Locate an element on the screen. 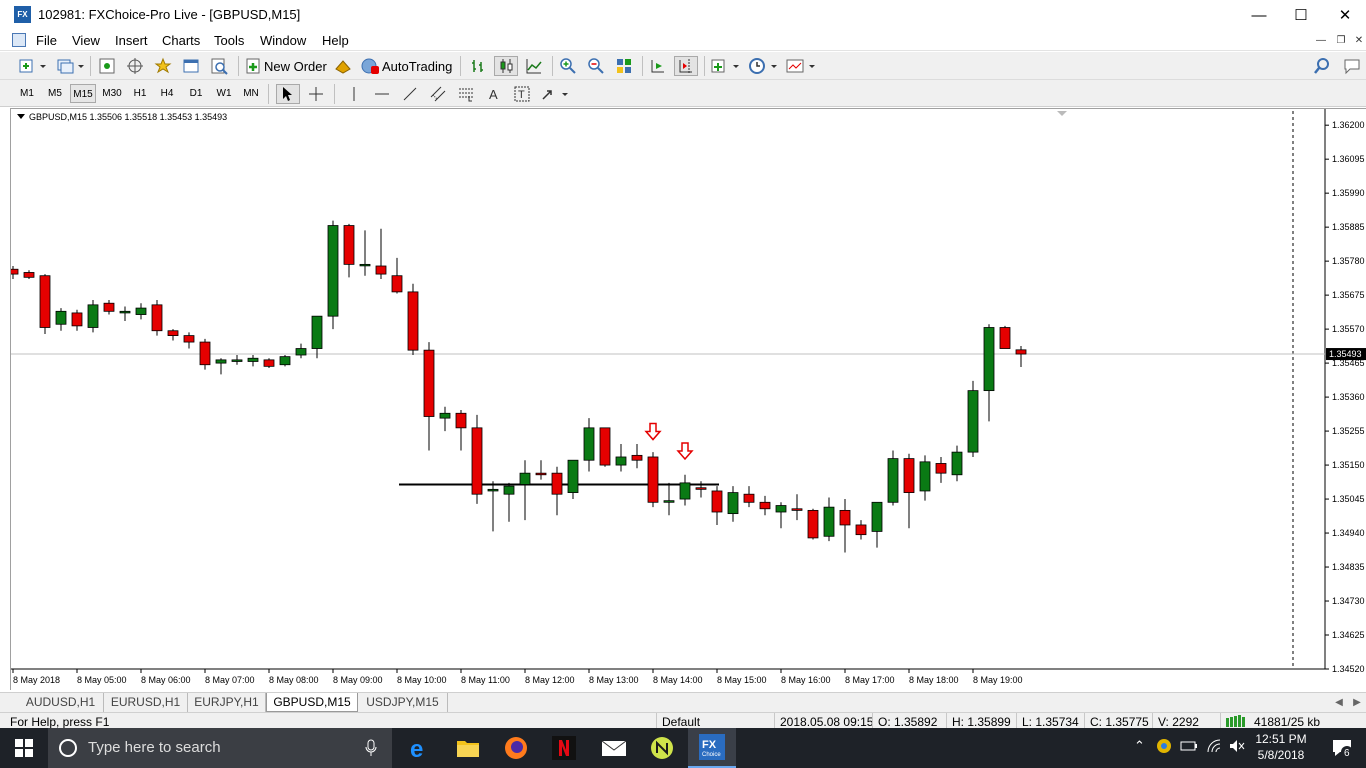  timeframe-d1: D1 is located at coordinates (196, 93).